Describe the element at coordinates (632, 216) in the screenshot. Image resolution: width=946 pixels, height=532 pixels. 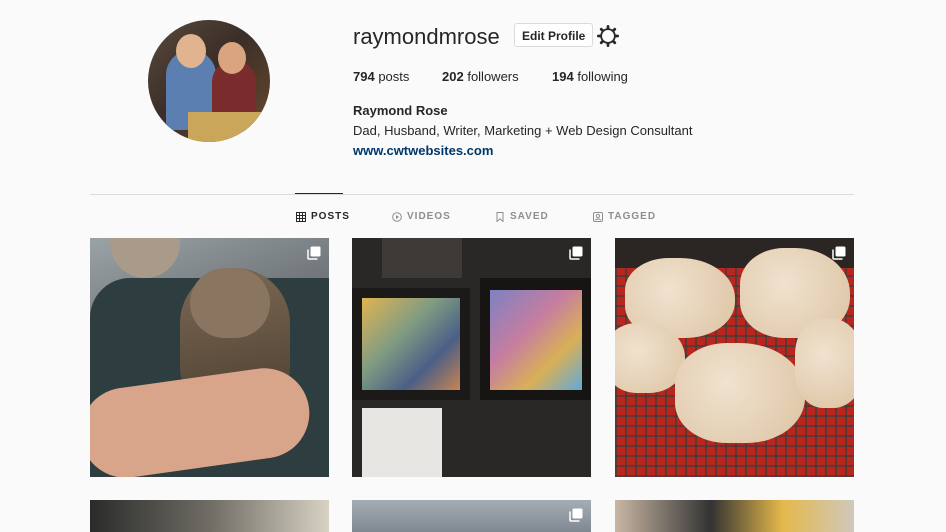
I see `tab-tagged-label: TAGGED` at that location.